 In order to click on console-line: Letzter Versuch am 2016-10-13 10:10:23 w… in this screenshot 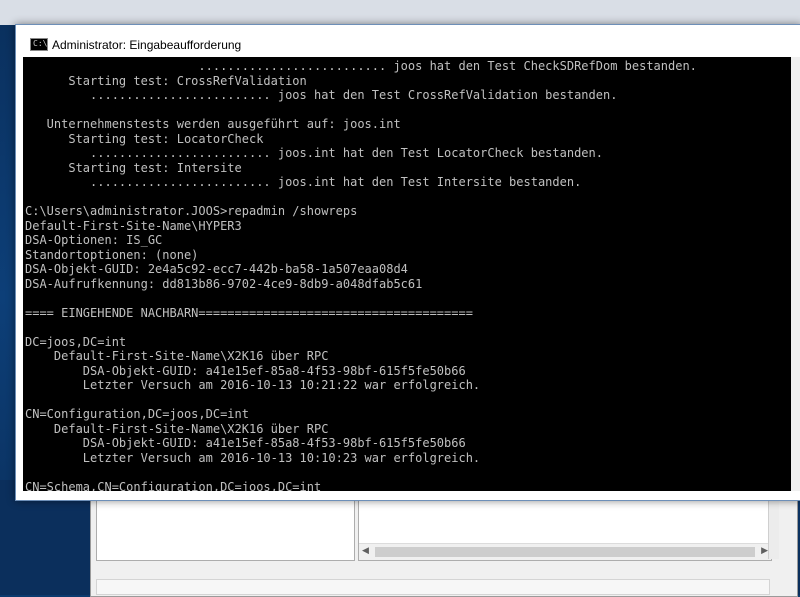, I will do `click(253, 457)`.